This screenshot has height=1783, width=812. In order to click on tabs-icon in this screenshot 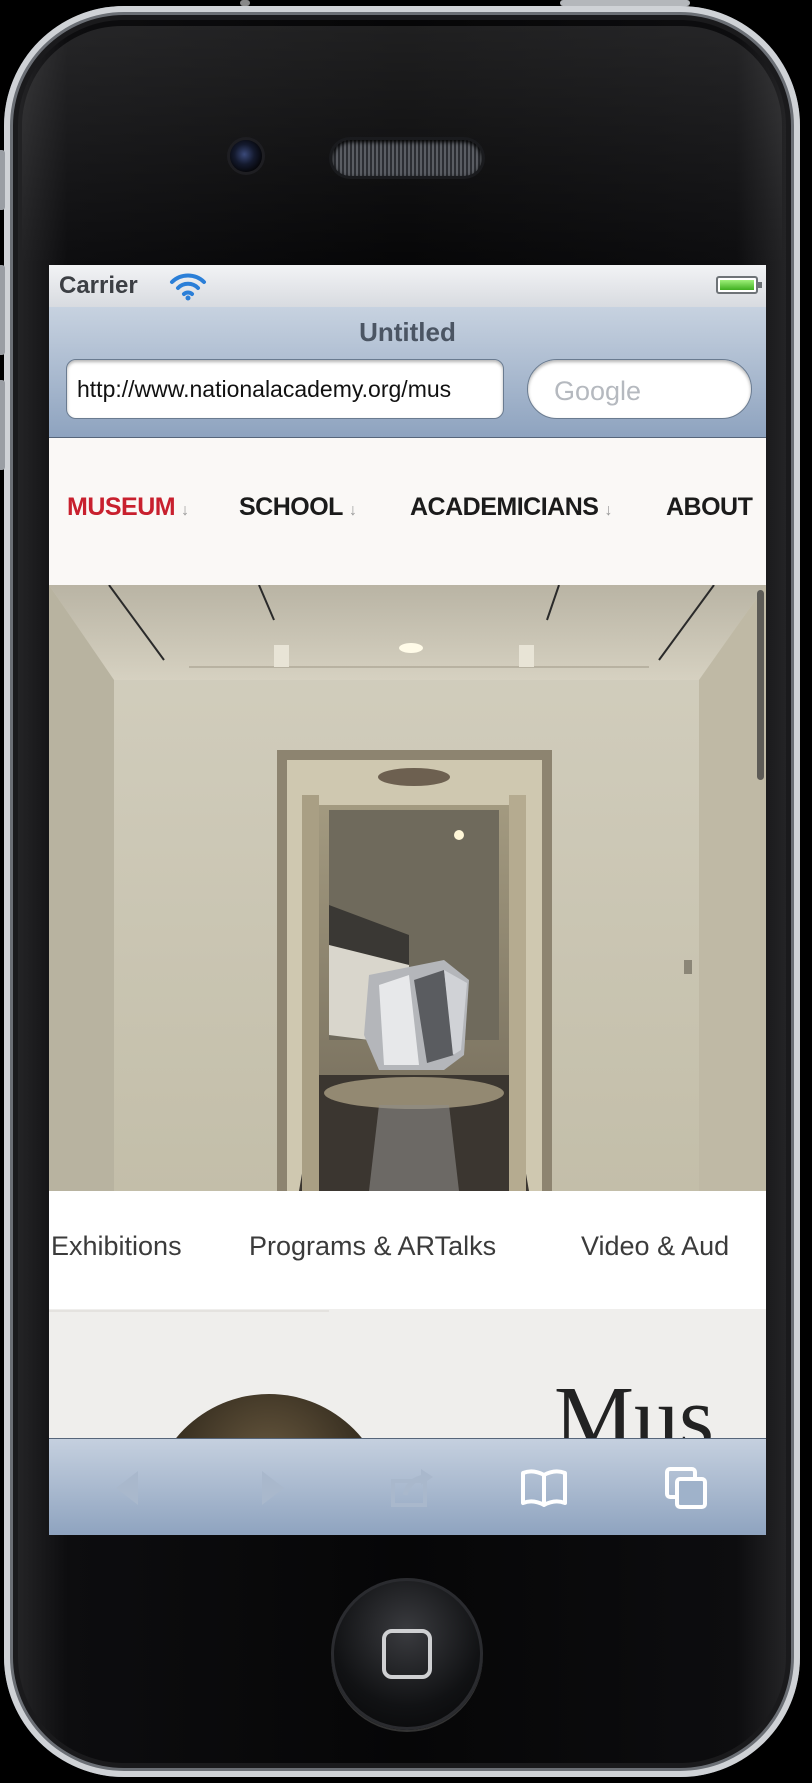, I will do `click(686, 1488)`.